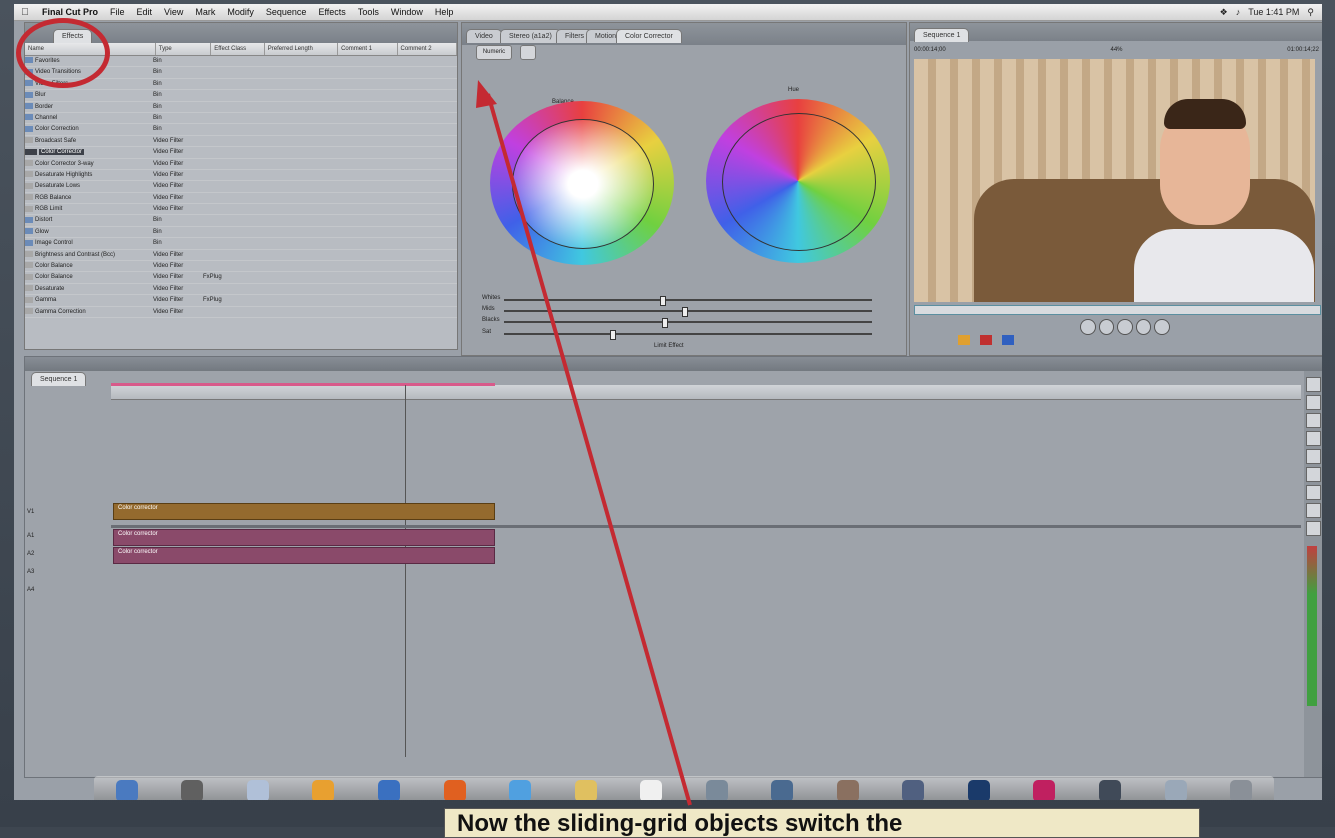  Describe the element at coordinates (589, 449) in the screenshot. I see `arrow-line` at that location.